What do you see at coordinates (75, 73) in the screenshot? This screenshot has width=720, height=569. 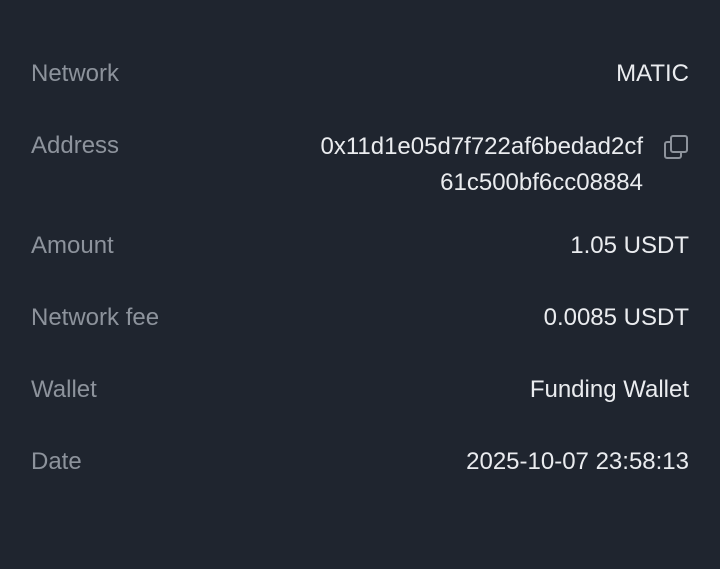 I see `network-label: Network` at bounding box center [75, 73].